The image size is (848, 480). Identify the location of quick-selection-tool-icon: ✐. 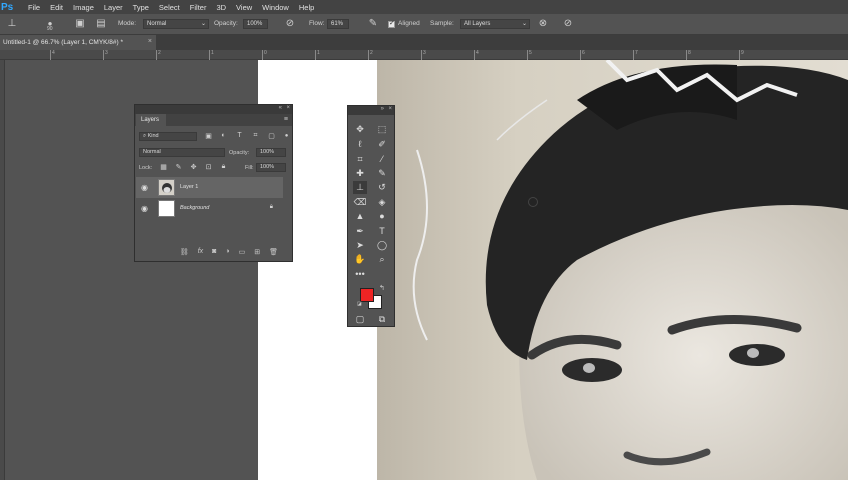
(382, 144).